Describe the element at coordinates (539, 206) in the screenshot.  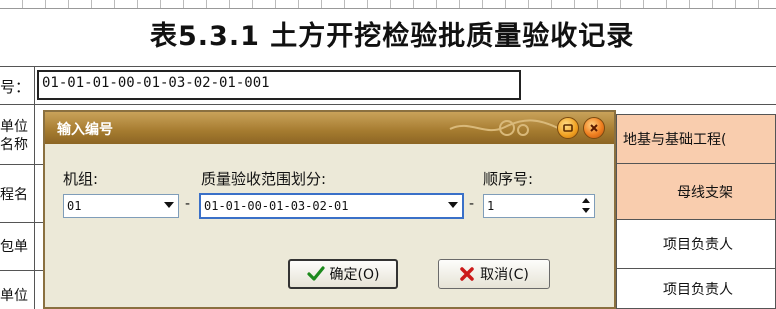
I see `sequence-stepper: 1` at that location.